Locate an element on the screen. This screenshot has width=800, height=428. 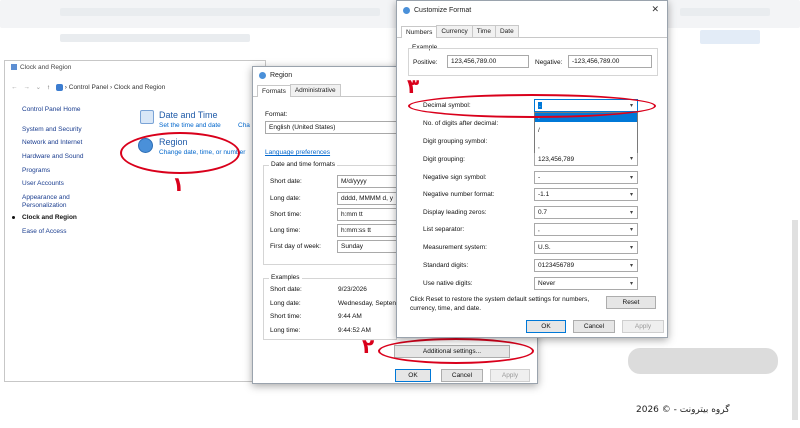
dropdown-option: , is located at coordinates (586, 147).